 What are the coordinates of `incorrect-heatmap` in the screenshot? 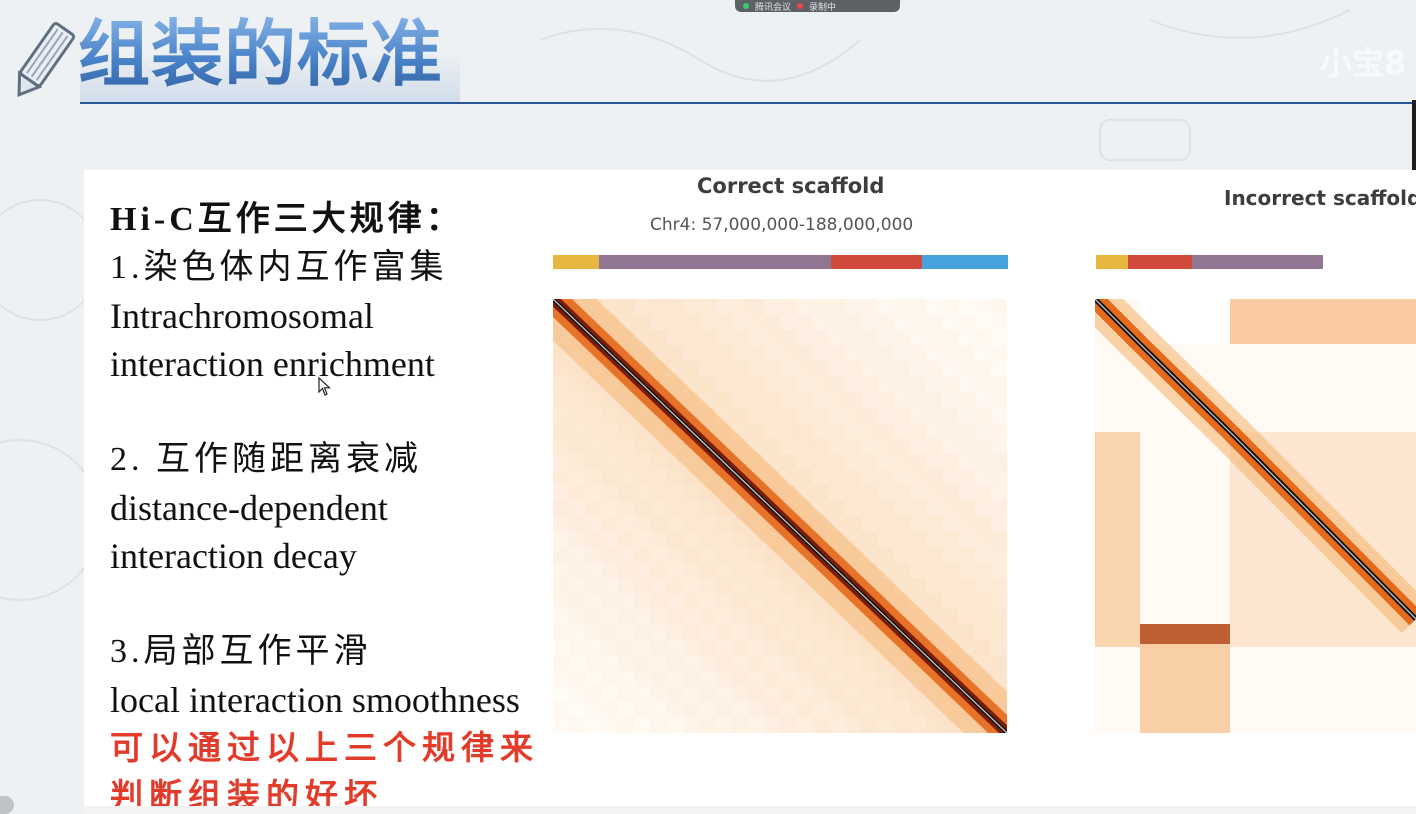 It's located at (1255, 516).